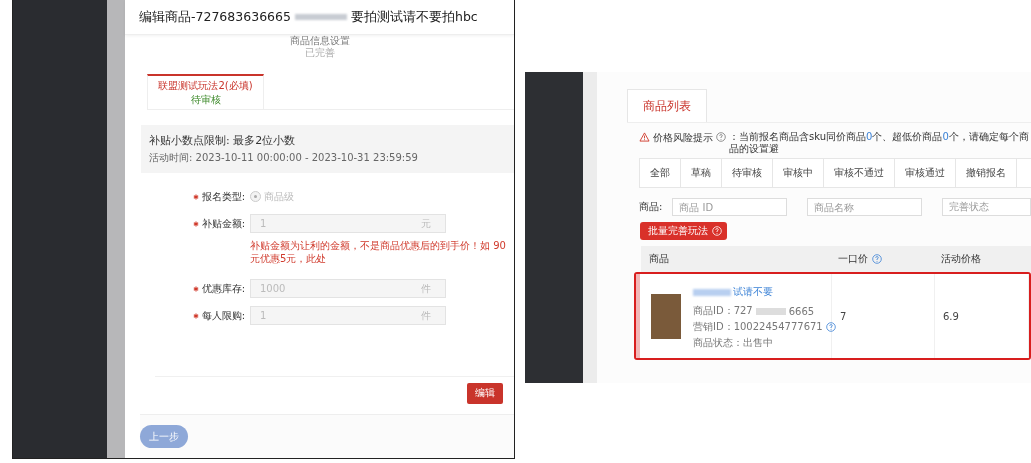  Describe the element at coordinates (865, 207) in the screenshot. I see `search-field: 商品名称` at that location.